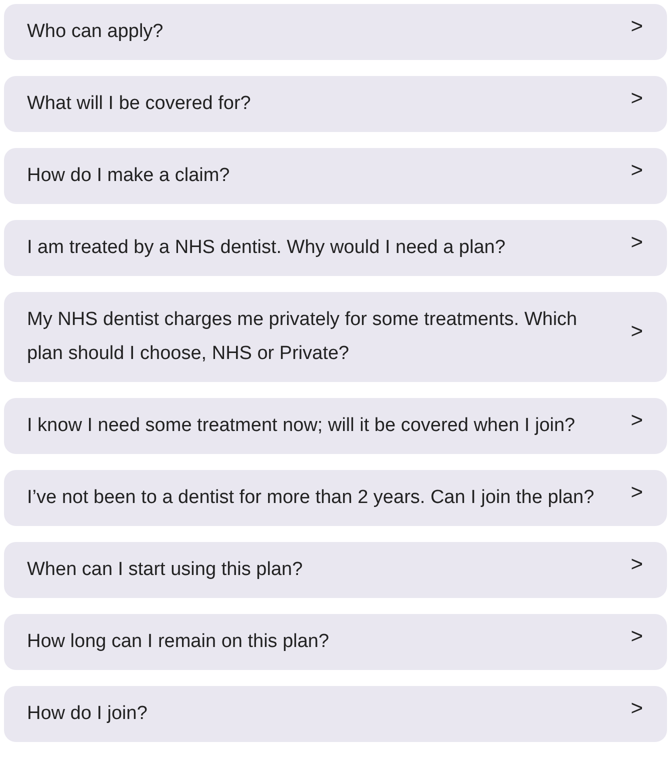 This screenshot has width=671, height=776. I want to click on faq-question: I’ve not been to a dentist for more than 2 years. Can I join the plan? >, so click(335, 498).